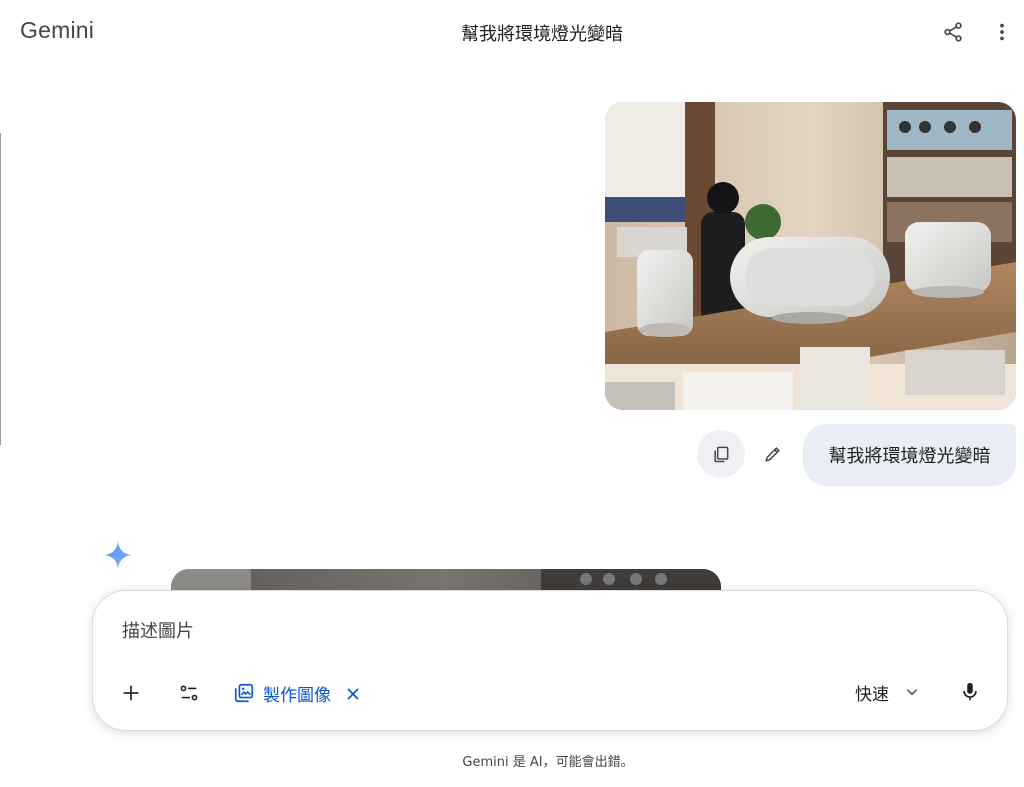 This screenshot has height=787, width=1024. Describe the element at coordinates (542, 34) in the screenshot. I see `chat-title: 幫我將環境燈光變暗` at that location.